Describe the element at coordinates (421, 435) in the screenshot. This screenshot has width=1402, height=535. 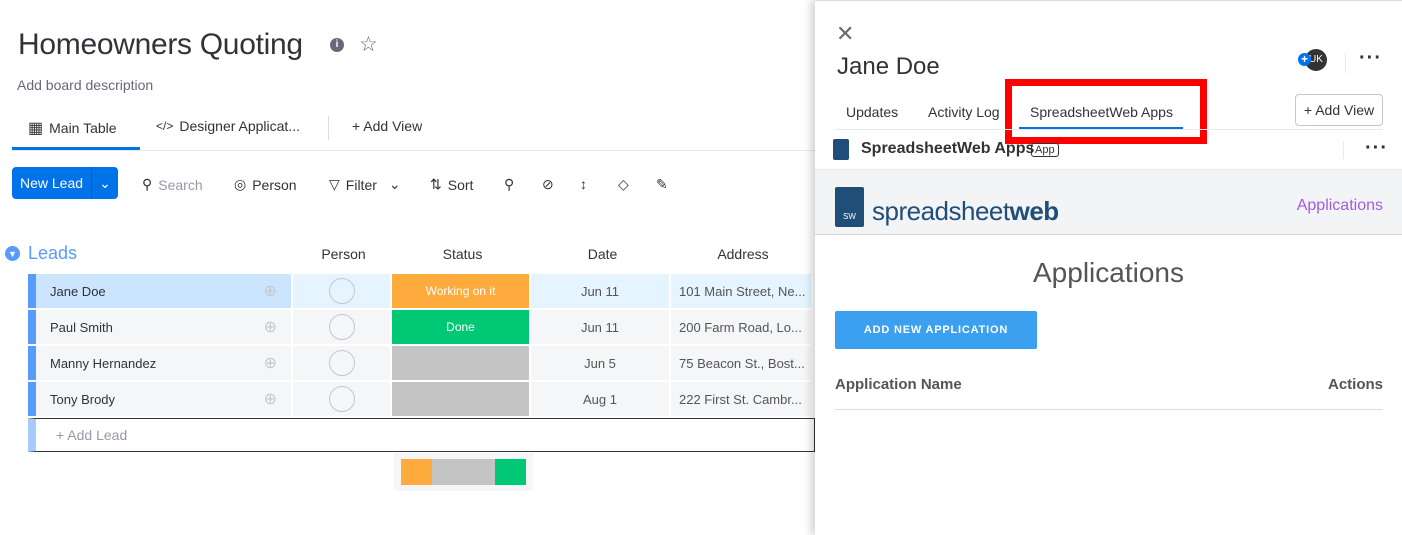
I see `add-lead-input: + Add Lead` at that location.